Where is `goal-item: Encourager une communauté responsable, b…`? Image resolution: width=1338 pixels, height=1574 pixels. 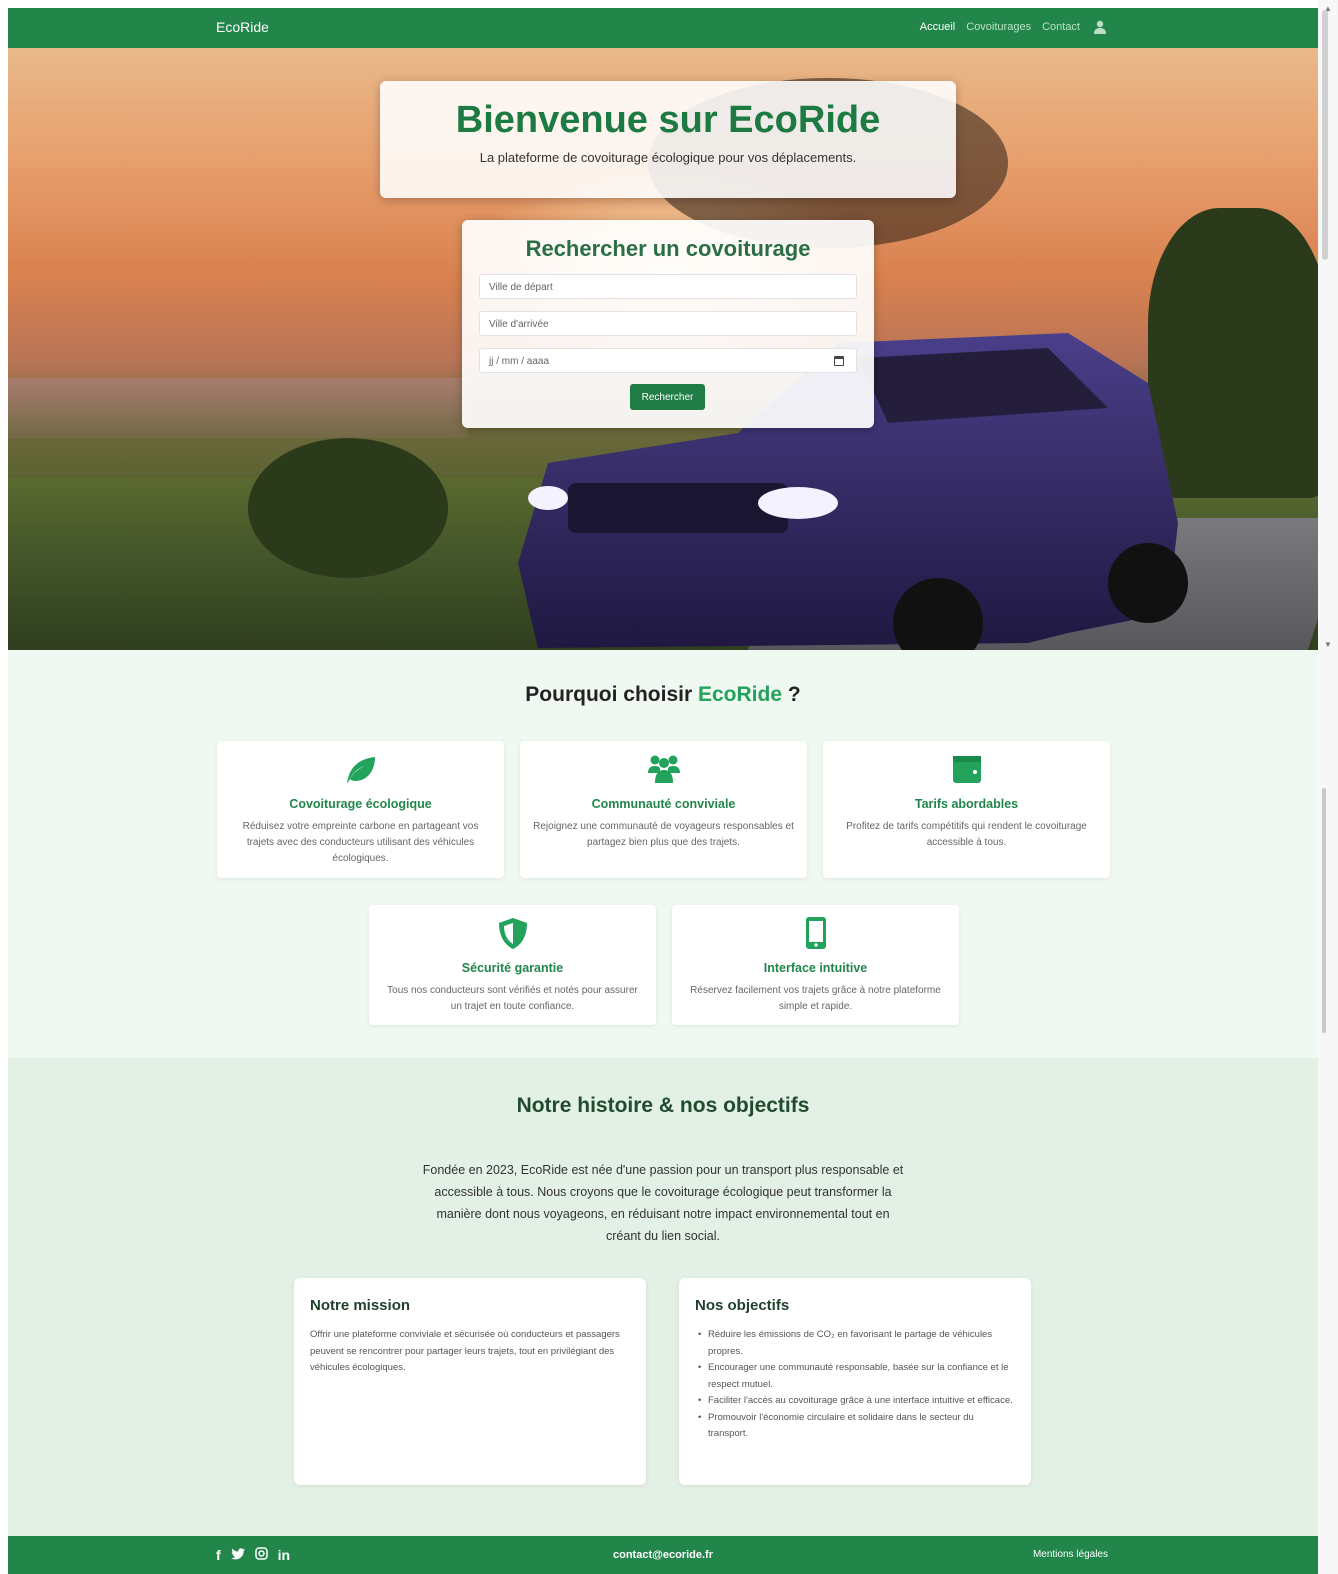
goal-item: Encourager une communauté responsable, b… is located at coordinates (855, 1376).